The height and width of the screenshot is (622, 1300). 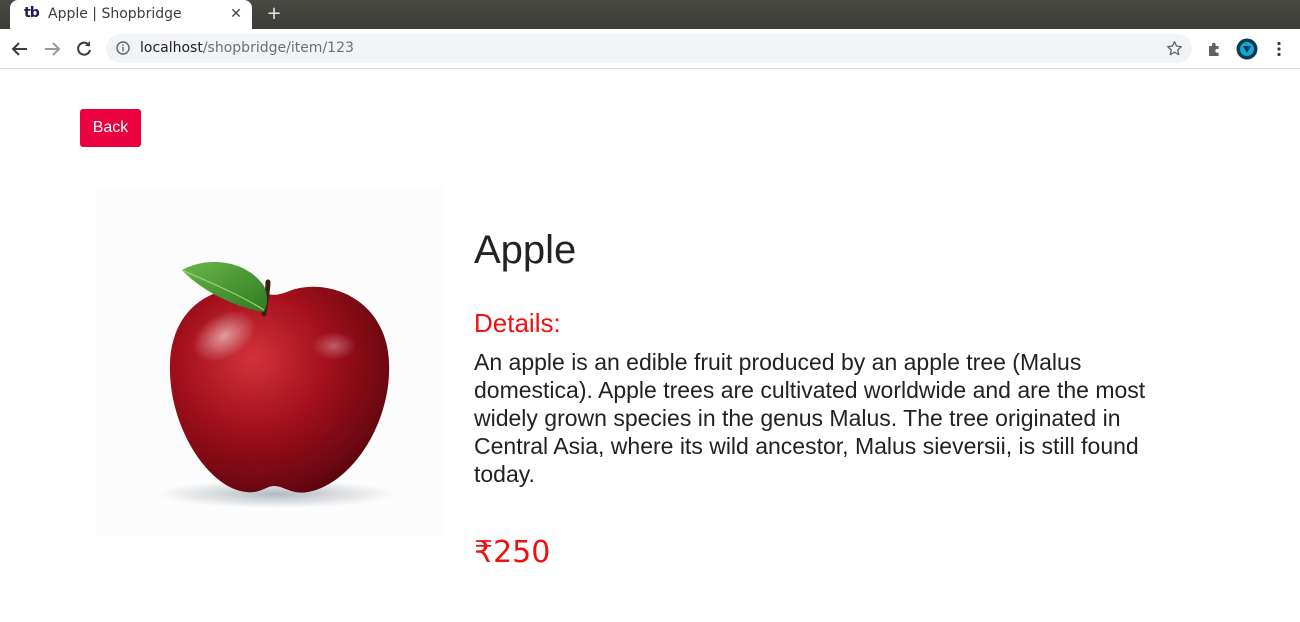 I want to click on bookmark-star-icon, so click(x=1174, y=48).